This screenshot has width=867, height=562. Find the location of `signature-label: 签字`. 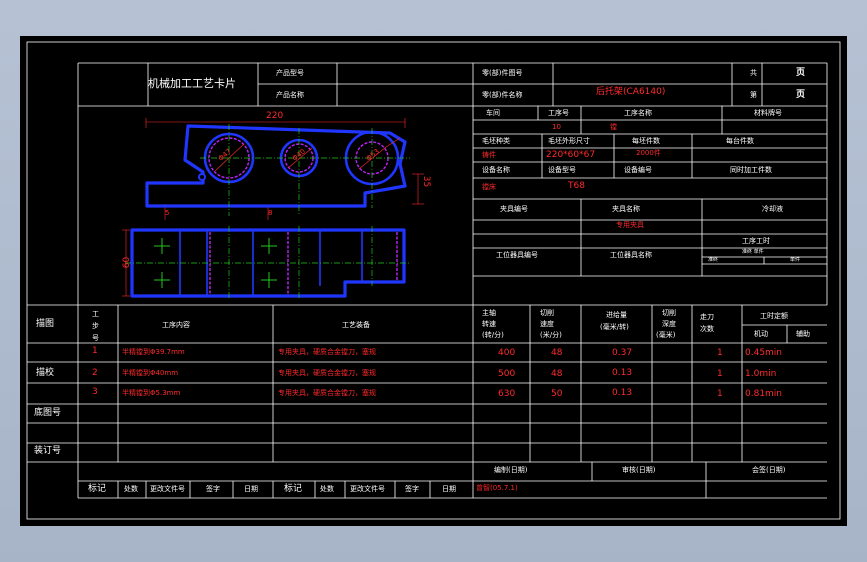

signature-label: 签字 is located at coordinates (213, 489).